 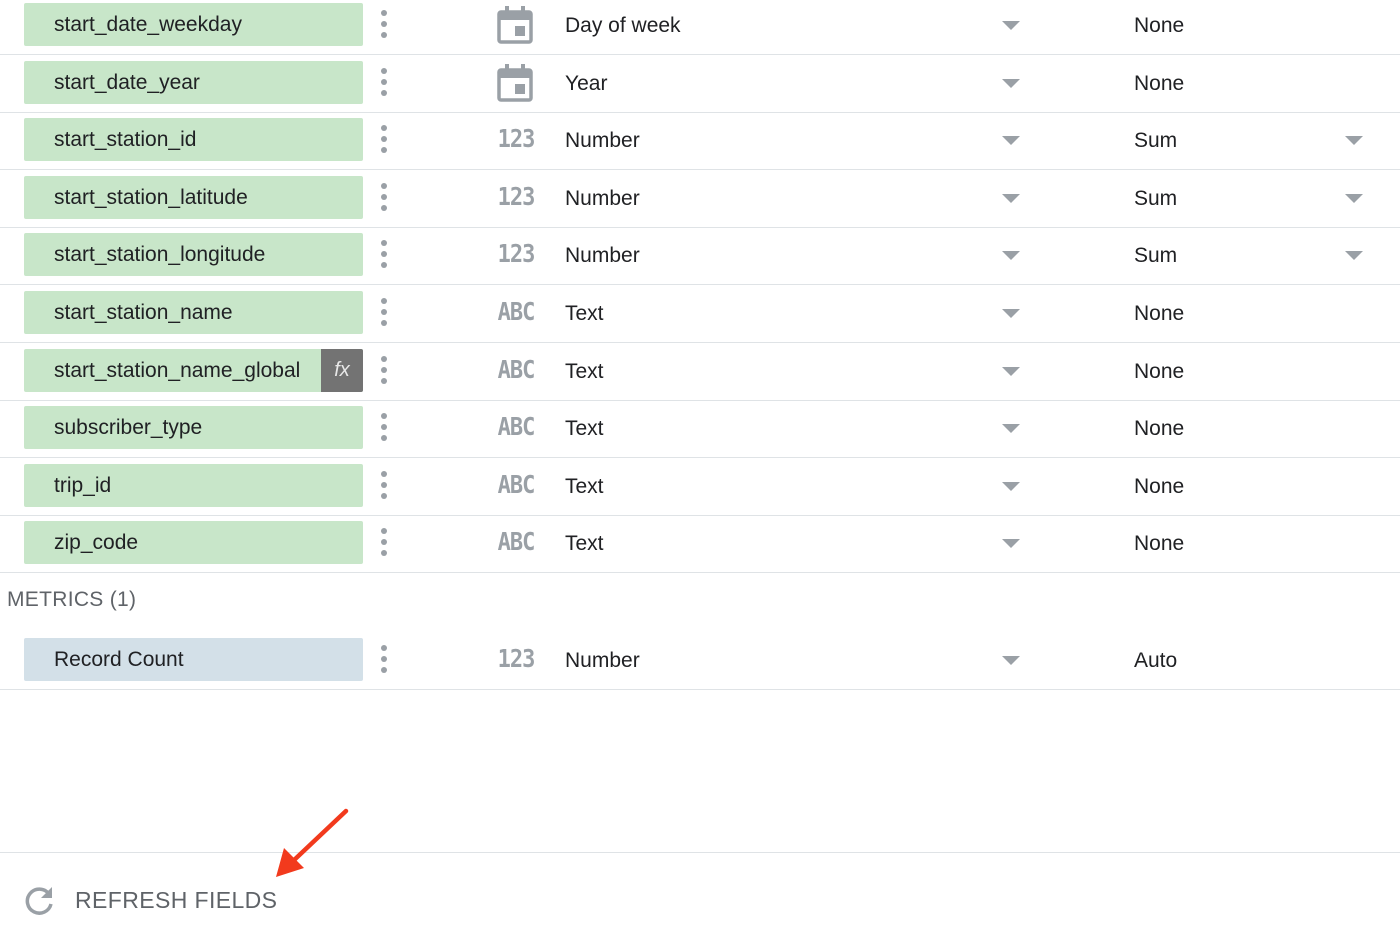 I want to click on field-name-chip: start_station_name_global fx, so click(x=193, y=370).